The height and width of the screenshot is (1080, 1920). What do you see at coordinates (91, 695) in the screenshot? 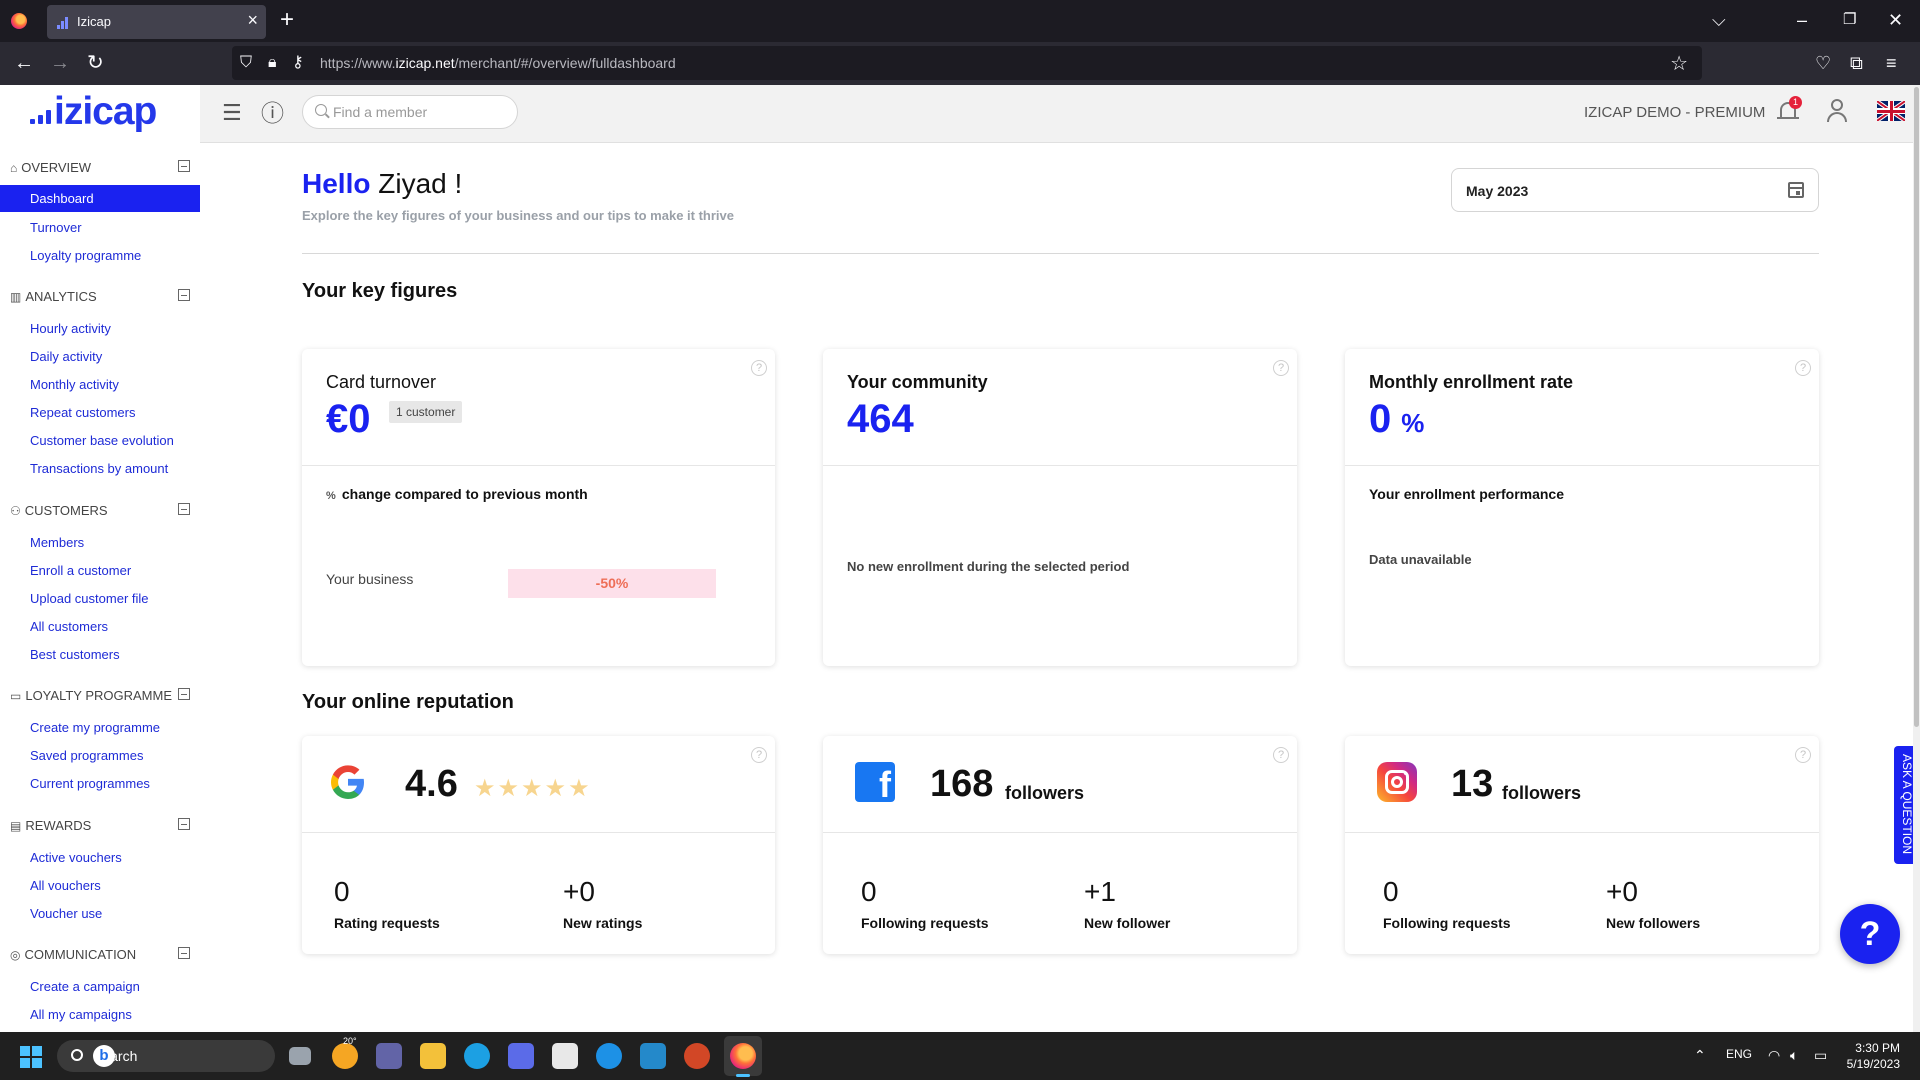
I see `sidebar-section-loyalty-programme: ▭ LOYALTY PROGRAMME` at bounding box center [91, 695].